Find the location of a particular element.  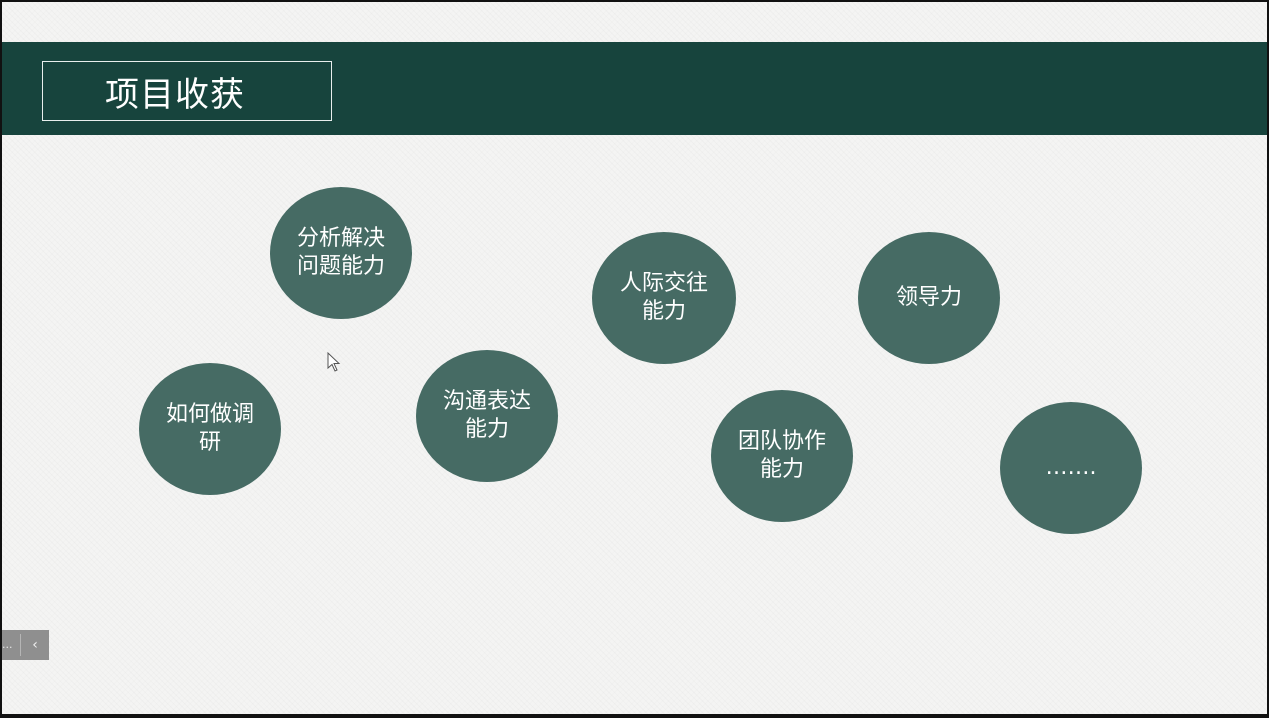

bubble-label: 人际交往 能力 is located at coordinates (663, 297).